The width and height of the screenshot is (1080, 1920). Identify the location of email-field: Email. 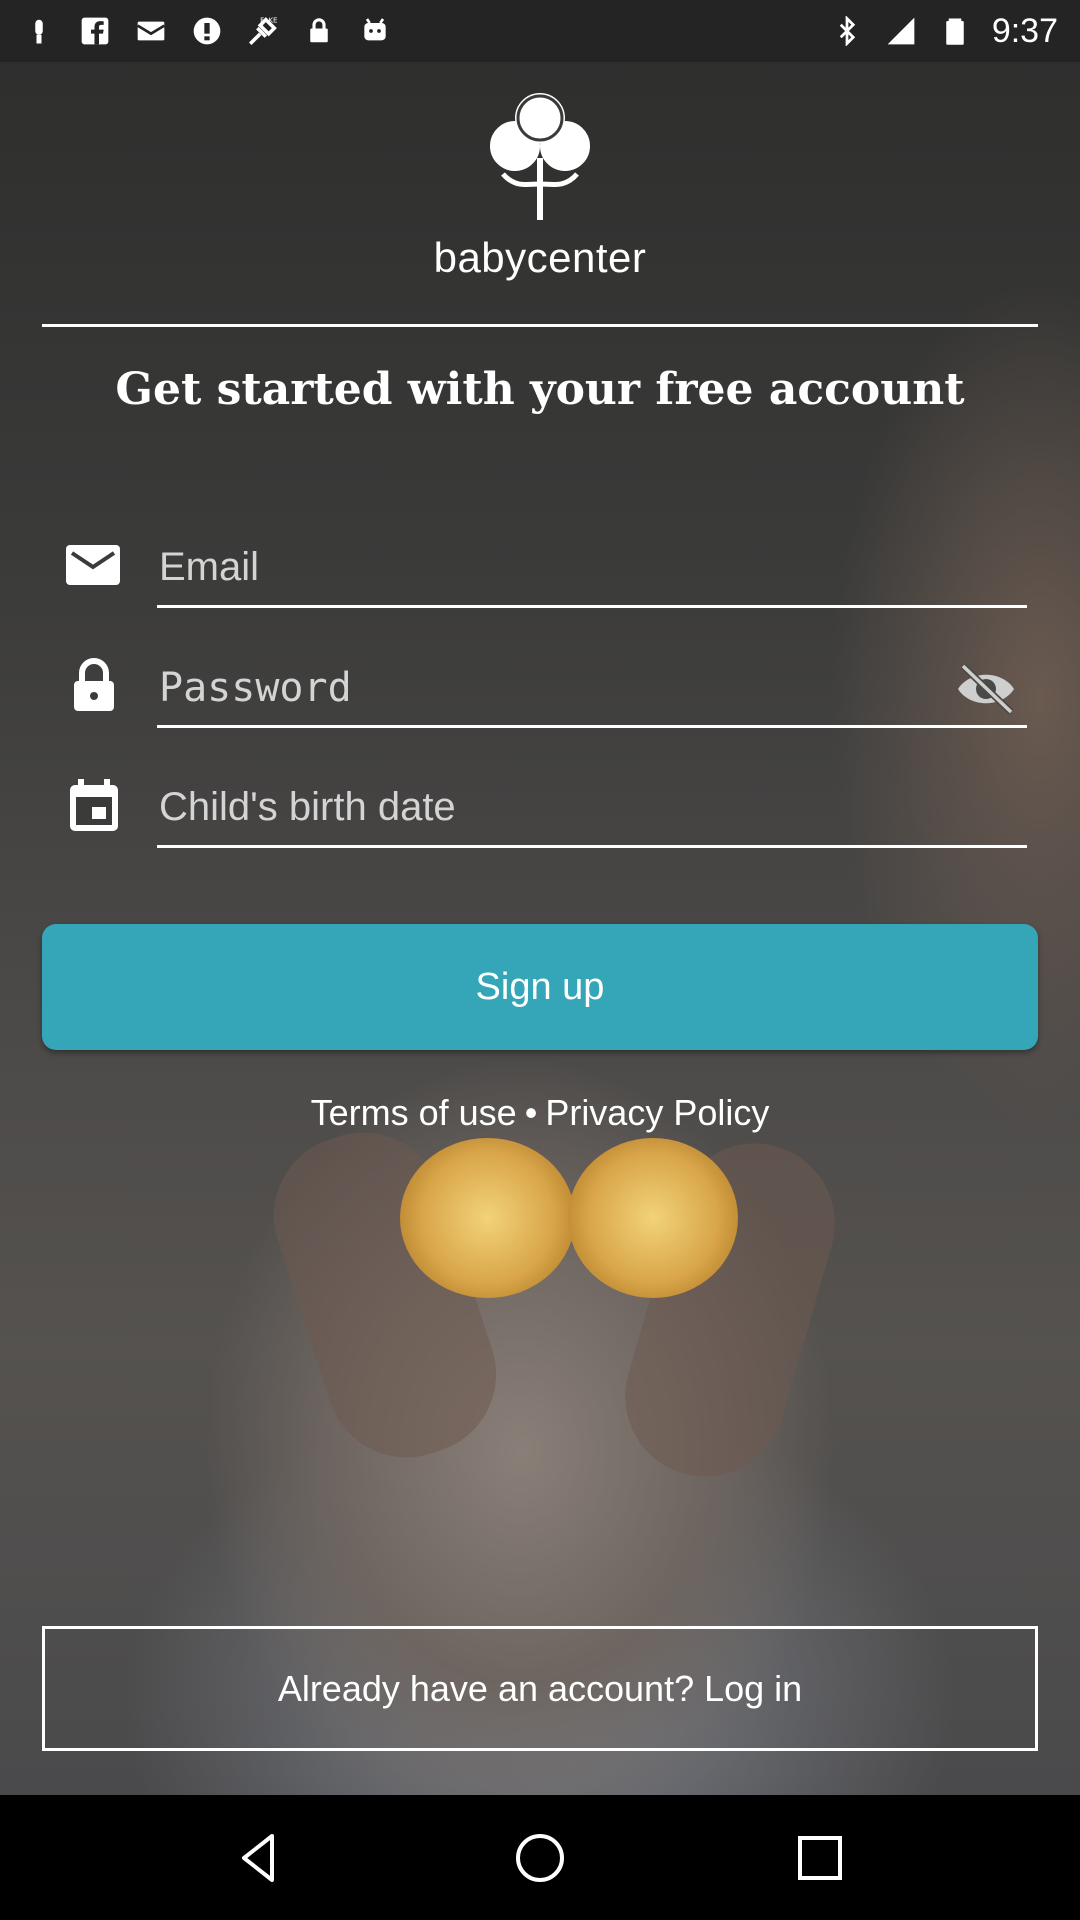
(592, 569).